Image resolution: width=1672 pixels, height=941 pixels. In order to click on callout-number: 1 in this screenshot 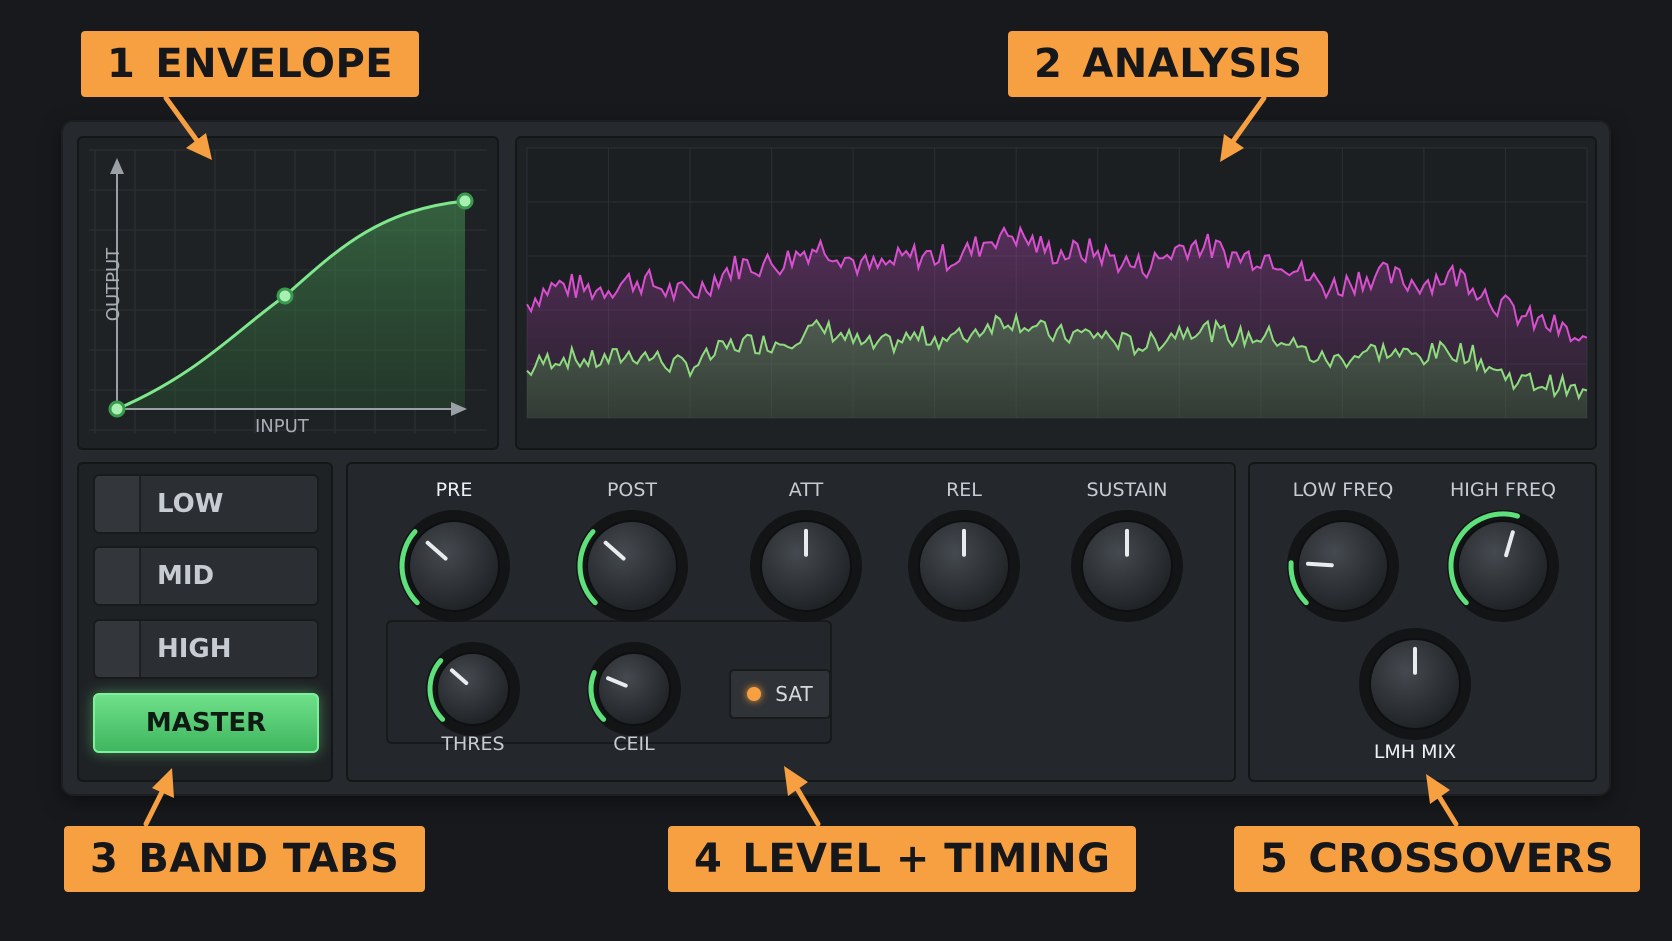, I will do `click(121, 64)`.